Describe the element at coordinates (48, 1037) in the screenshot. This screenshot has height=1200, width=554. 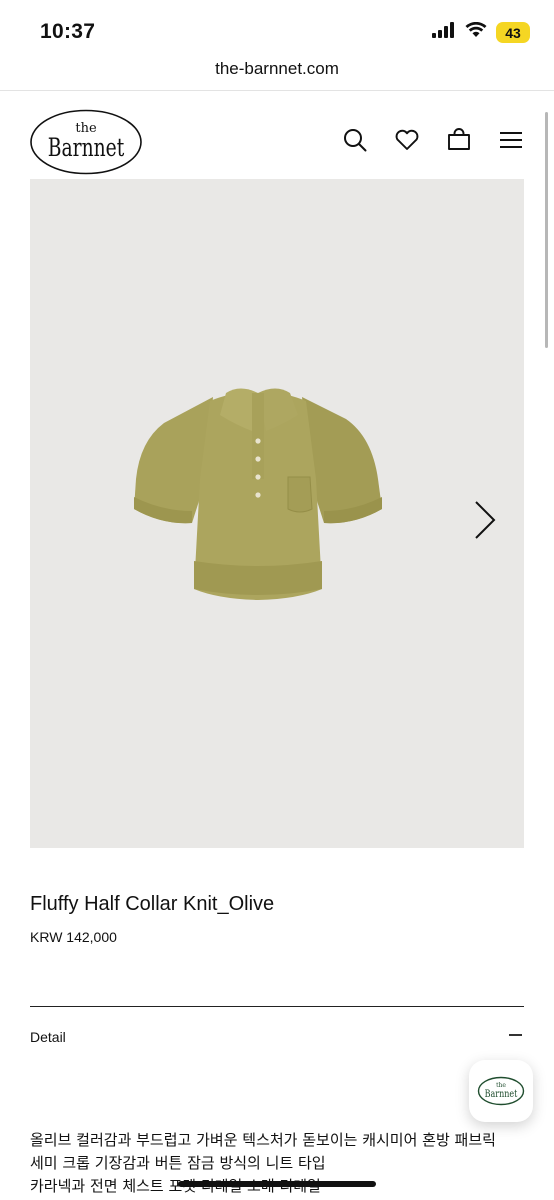
I see `detail-label: Detail` at that location.